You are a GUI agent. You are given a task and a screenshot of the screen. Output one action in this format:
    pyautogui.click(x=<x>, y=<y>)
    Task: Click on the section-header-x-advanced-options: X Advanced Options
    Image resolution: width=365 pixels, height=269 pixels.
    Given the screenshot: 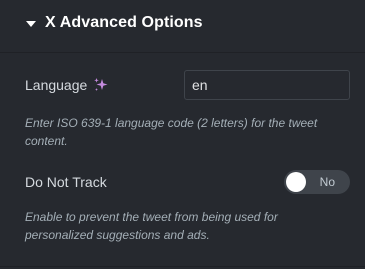 What is the action you would take?
    pyautogui.click(x=114, y=23)
    